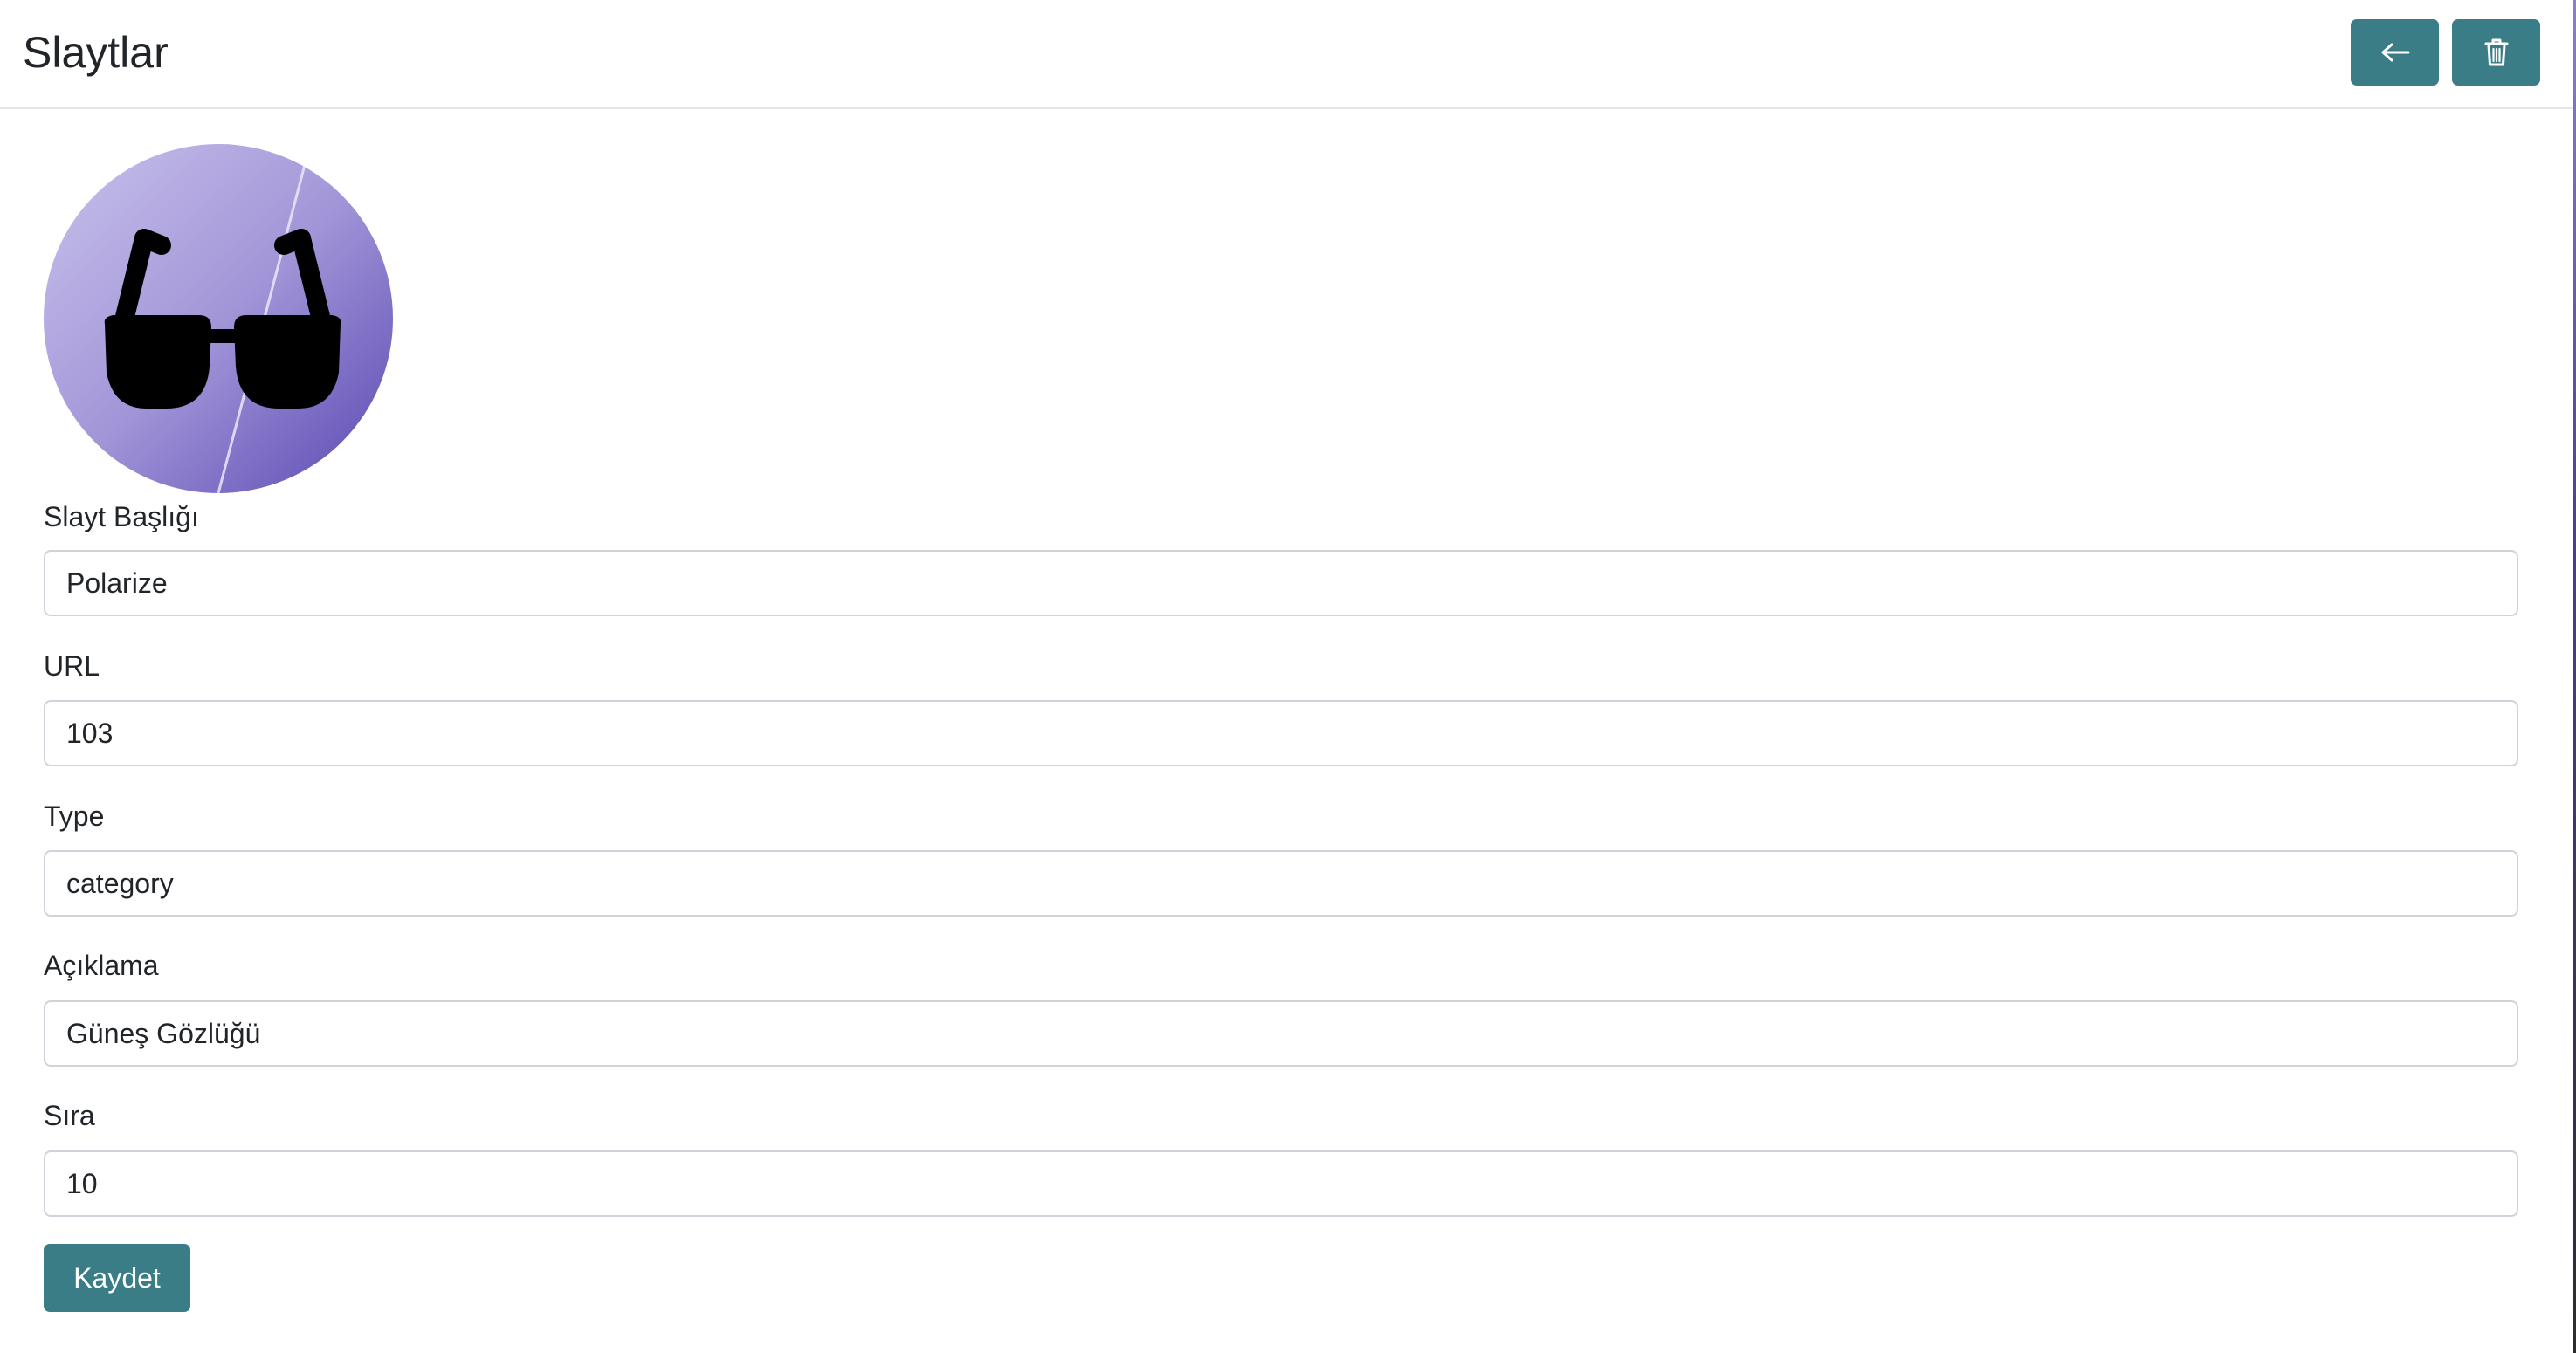  I want to click on trash-icon, so click(2496, 52).